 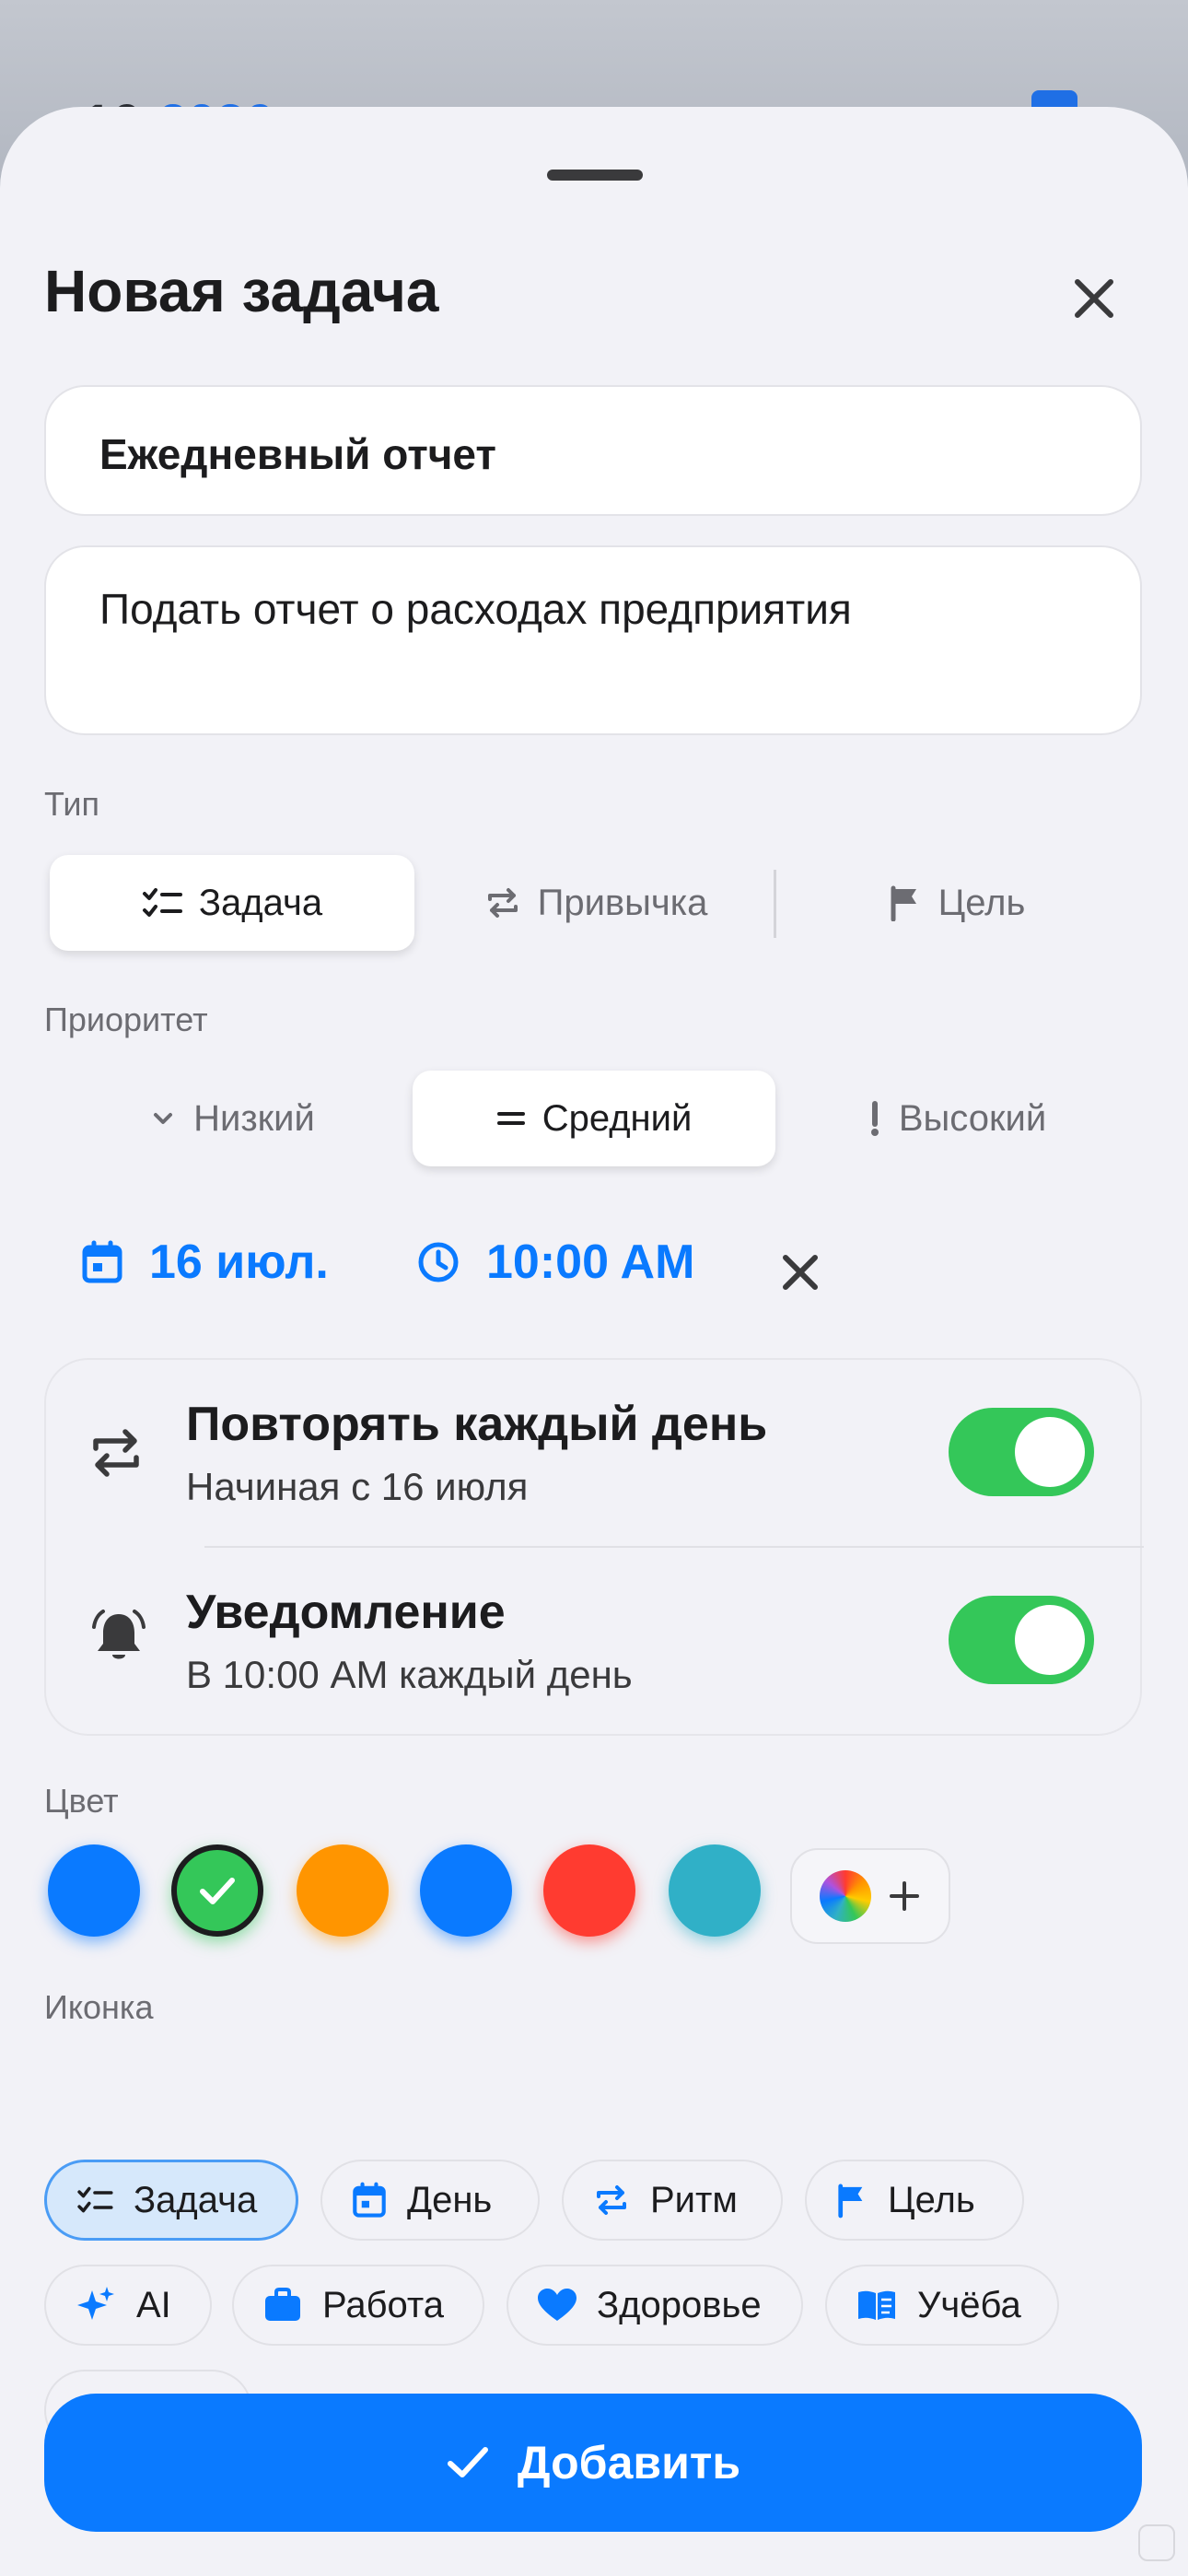 What do you see at coordinates (242, 291) in the screenshot?
I see `sheet-title: Новая задача` at bounding box center [242, 291].